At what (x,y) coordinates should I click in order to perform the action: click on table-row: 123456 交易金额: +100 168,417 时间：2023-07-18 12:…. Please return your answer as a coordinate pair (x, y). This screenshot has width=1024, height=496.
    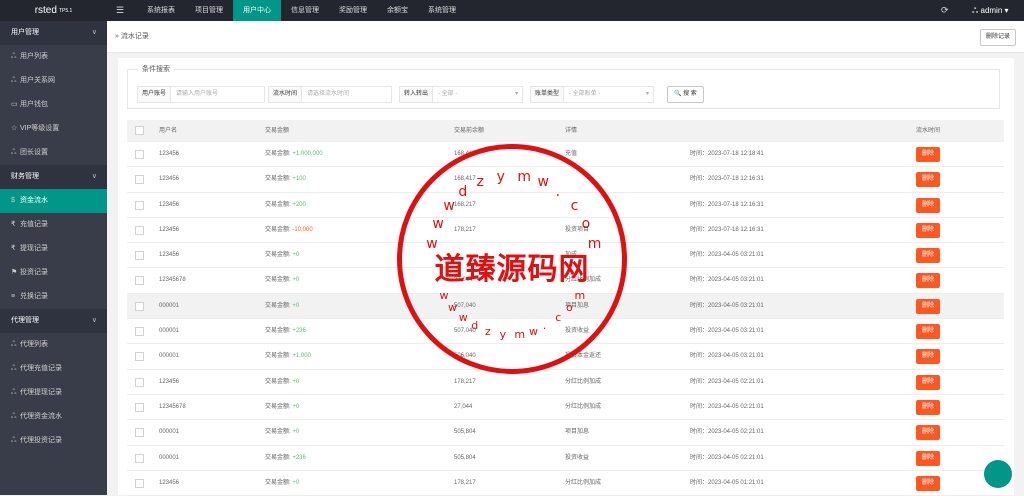
    Looking at the image, I should click on (565, 180).